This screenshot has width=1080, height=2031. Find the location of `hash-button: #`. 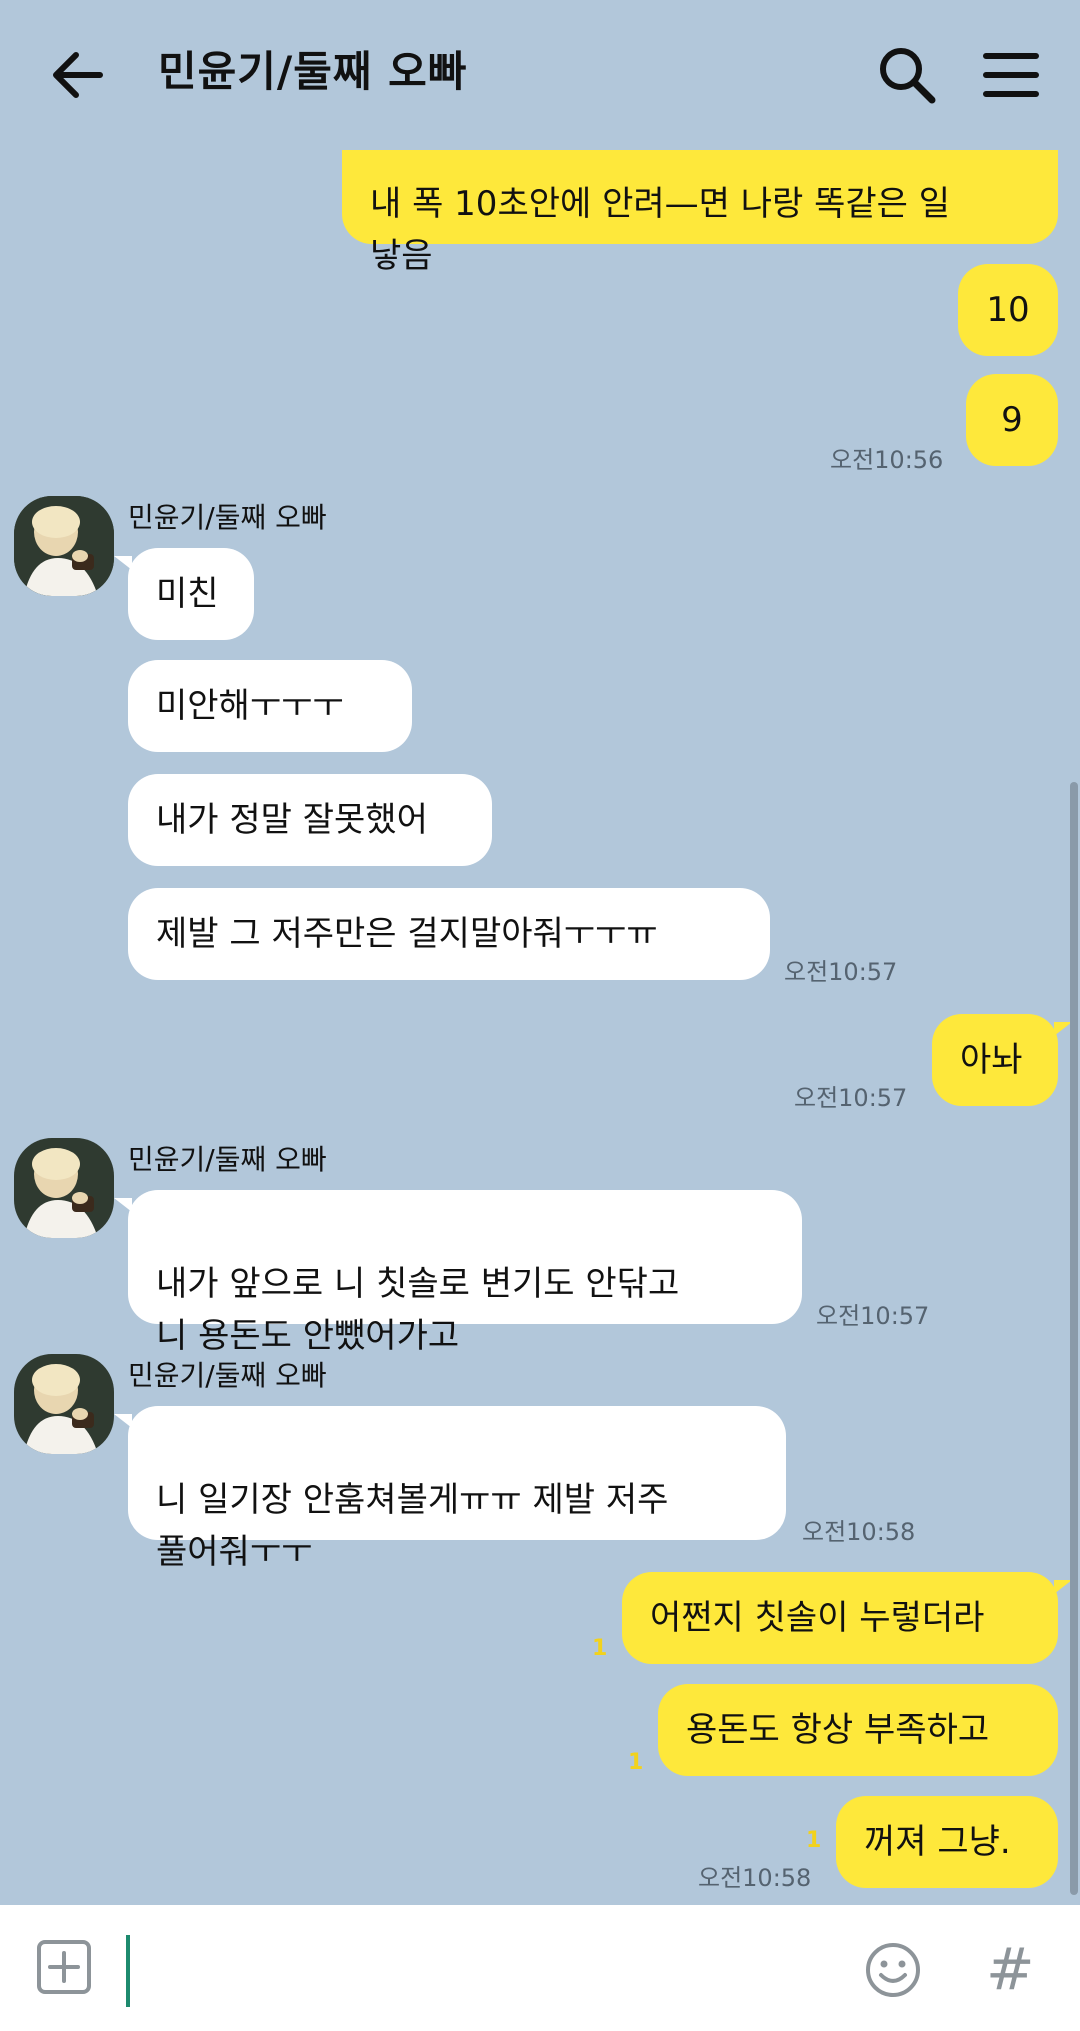

hash-button: # is located at coordinates (1011, 1969).